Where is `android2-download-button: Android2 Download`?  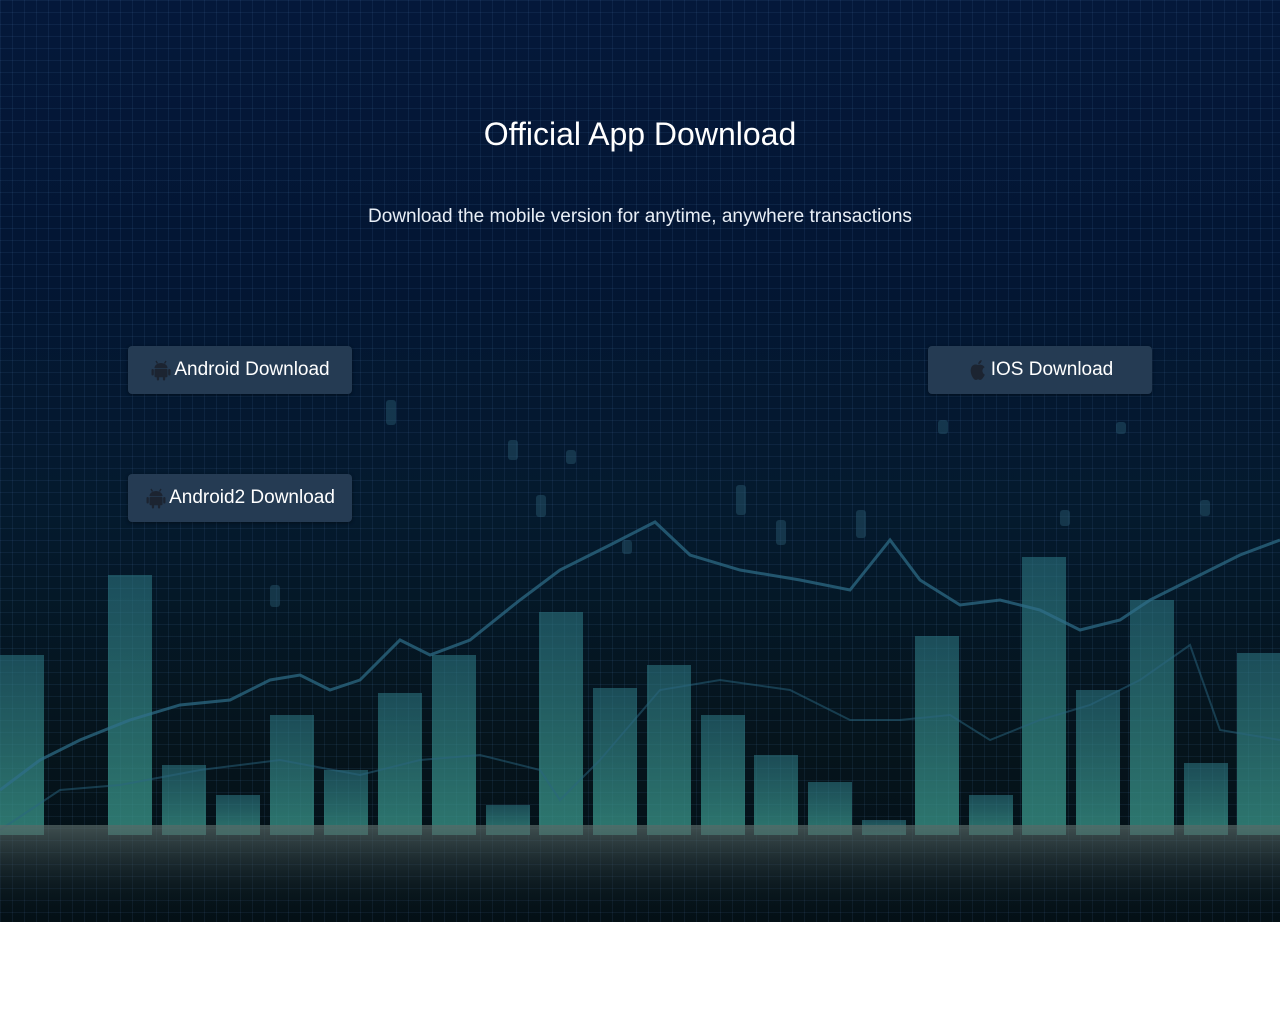 android2-download-button: Android2 Download is located at coordinates (240, 498).